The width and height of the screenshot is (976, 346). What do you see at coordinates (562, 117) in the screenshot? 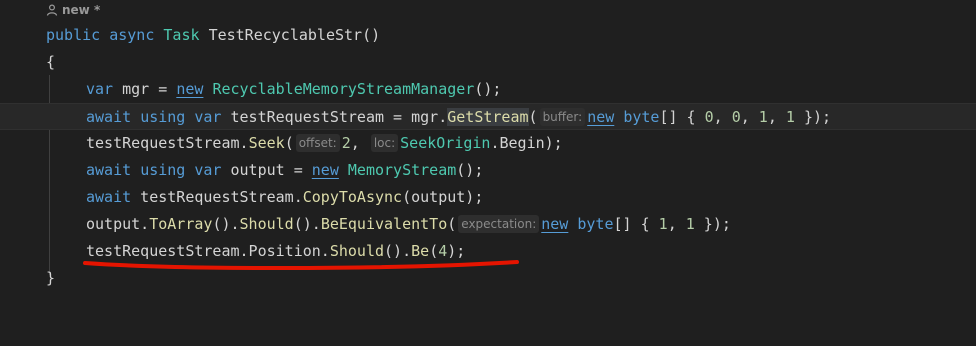
I see `inlay-hint-parameter: buffer:` at bounding box center [562, 117].